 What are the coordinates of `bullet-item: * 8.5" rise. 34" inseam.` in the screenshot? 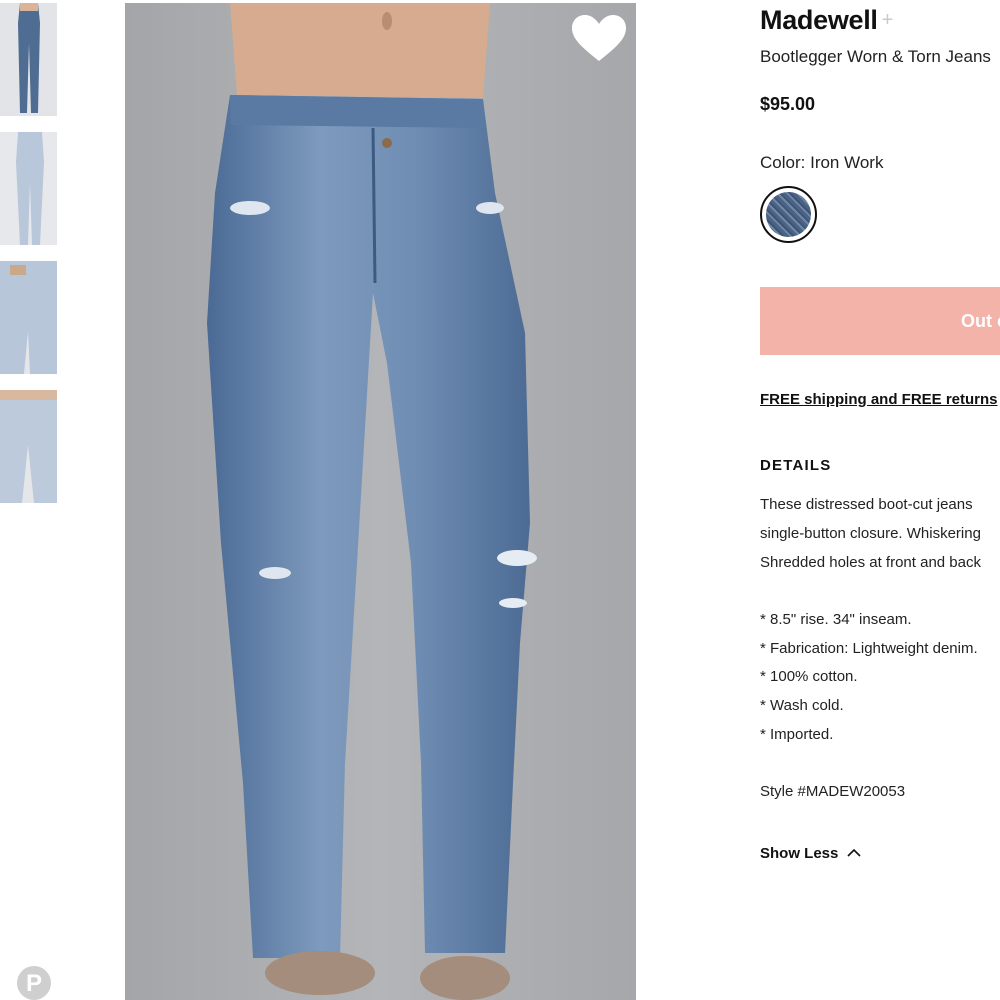 It's located at (836, 619).